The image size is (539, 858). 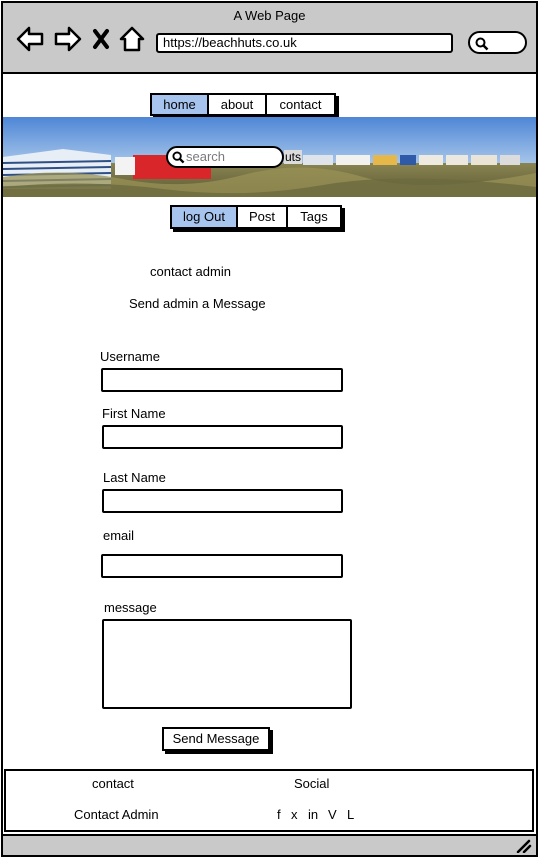 What do you see at coordinates (197, 303) in the screenshot?
I see `page-subtitle: Send admin a Message` at bounding box center [197, 303].